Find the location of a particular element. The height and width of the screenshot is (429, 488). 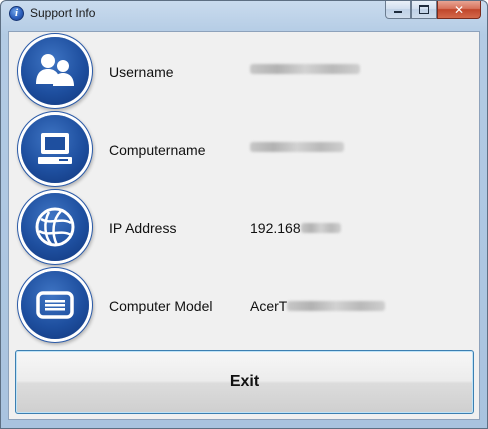

computername-value is located at coordinates (297, 147).